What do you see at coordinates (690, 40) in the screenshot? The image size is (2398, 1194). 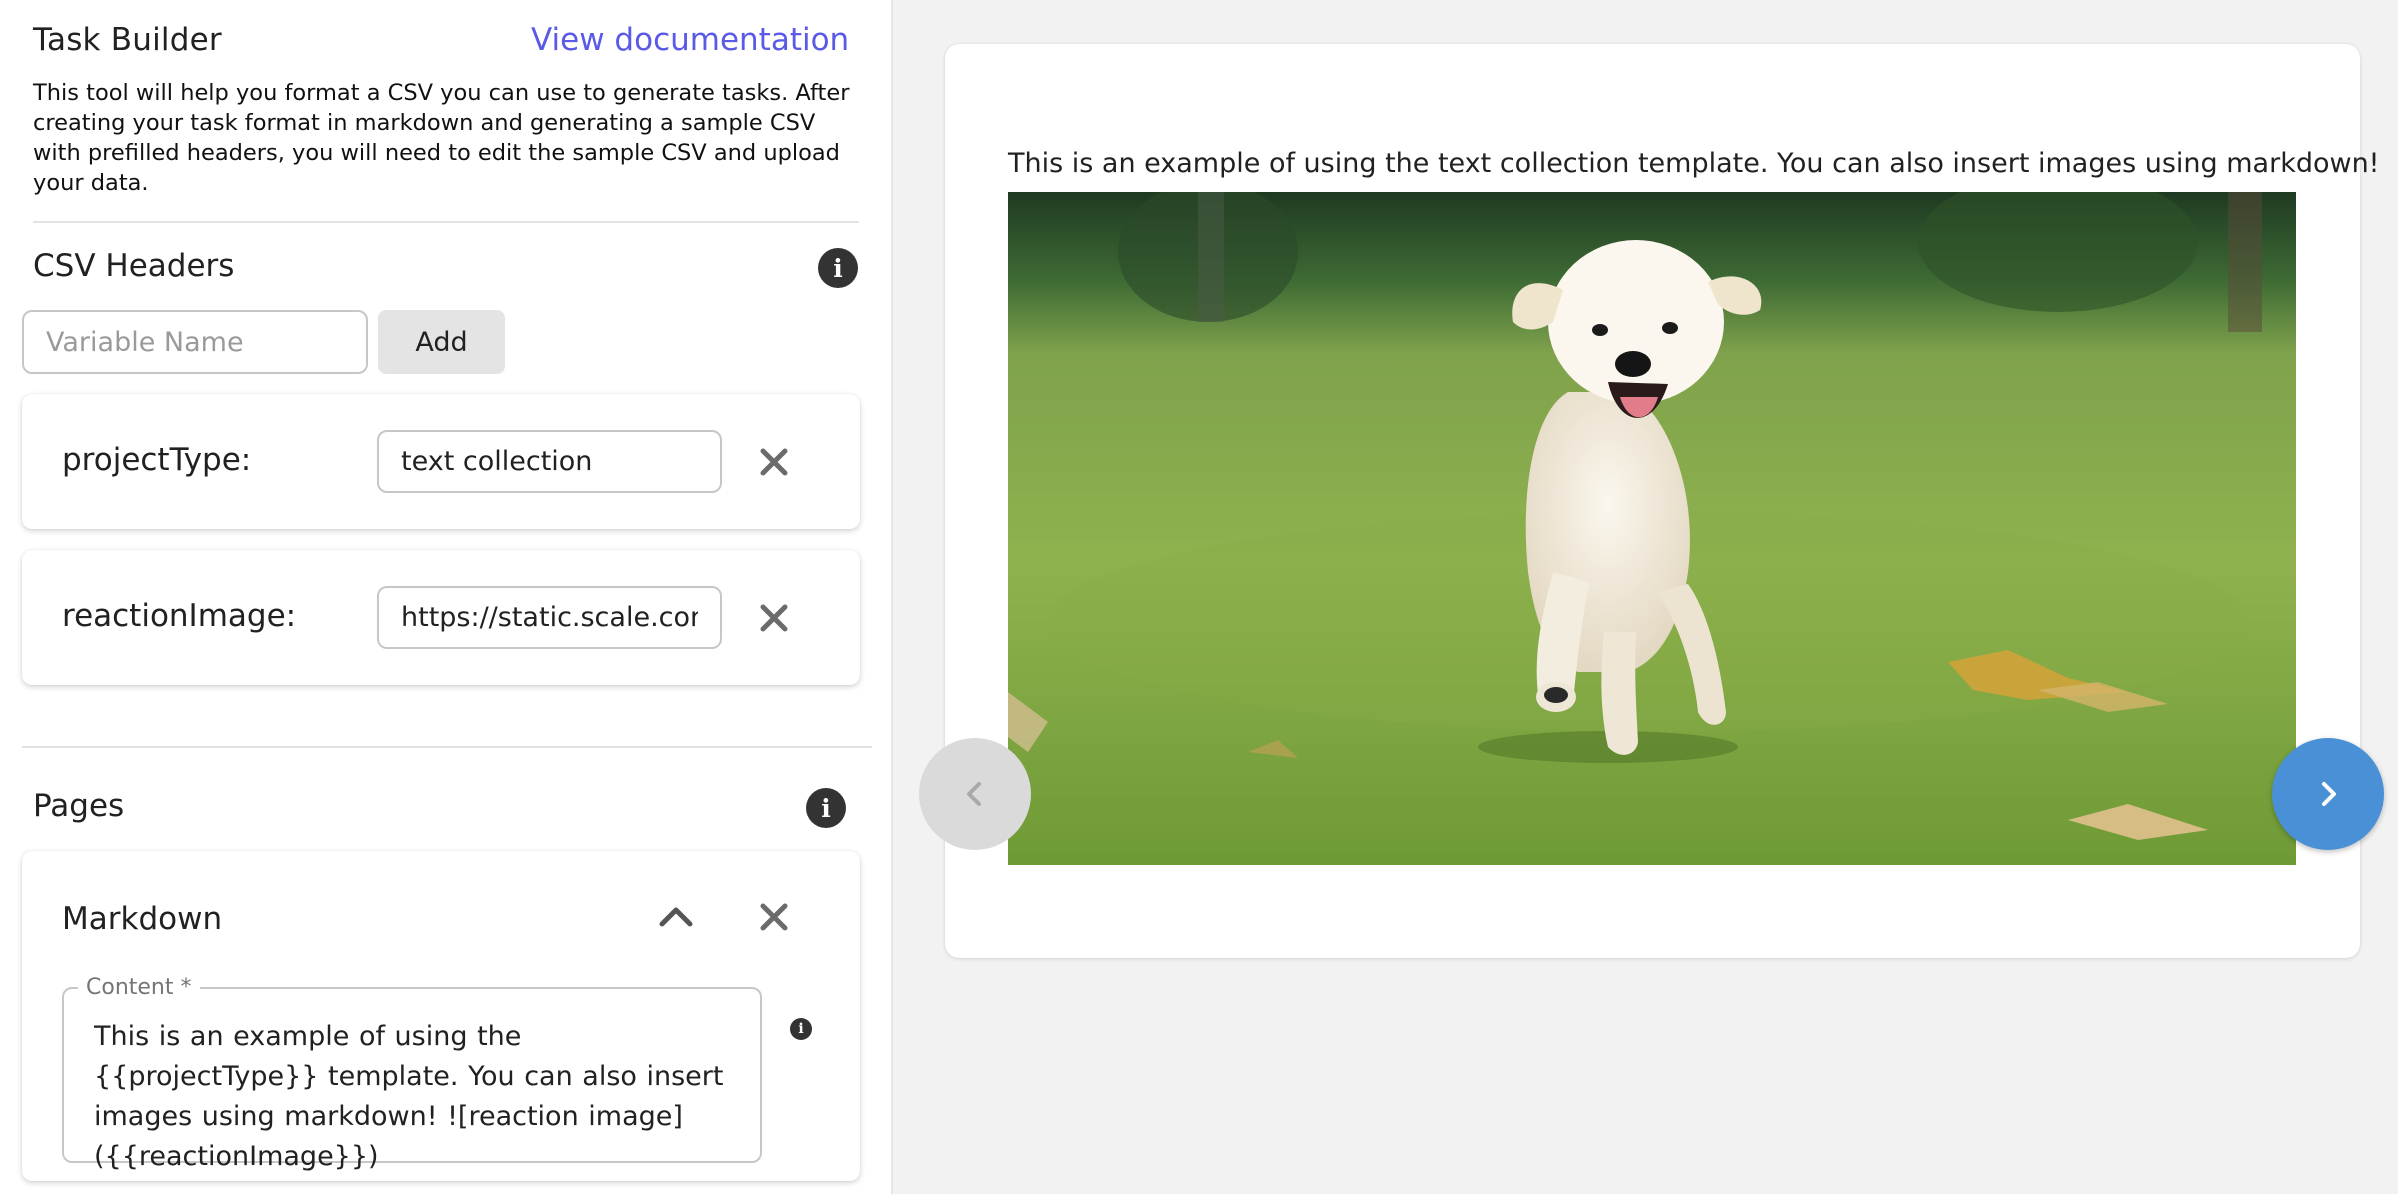 I see `view-documentation-link: View documentation` at bounding box center [690, 40].